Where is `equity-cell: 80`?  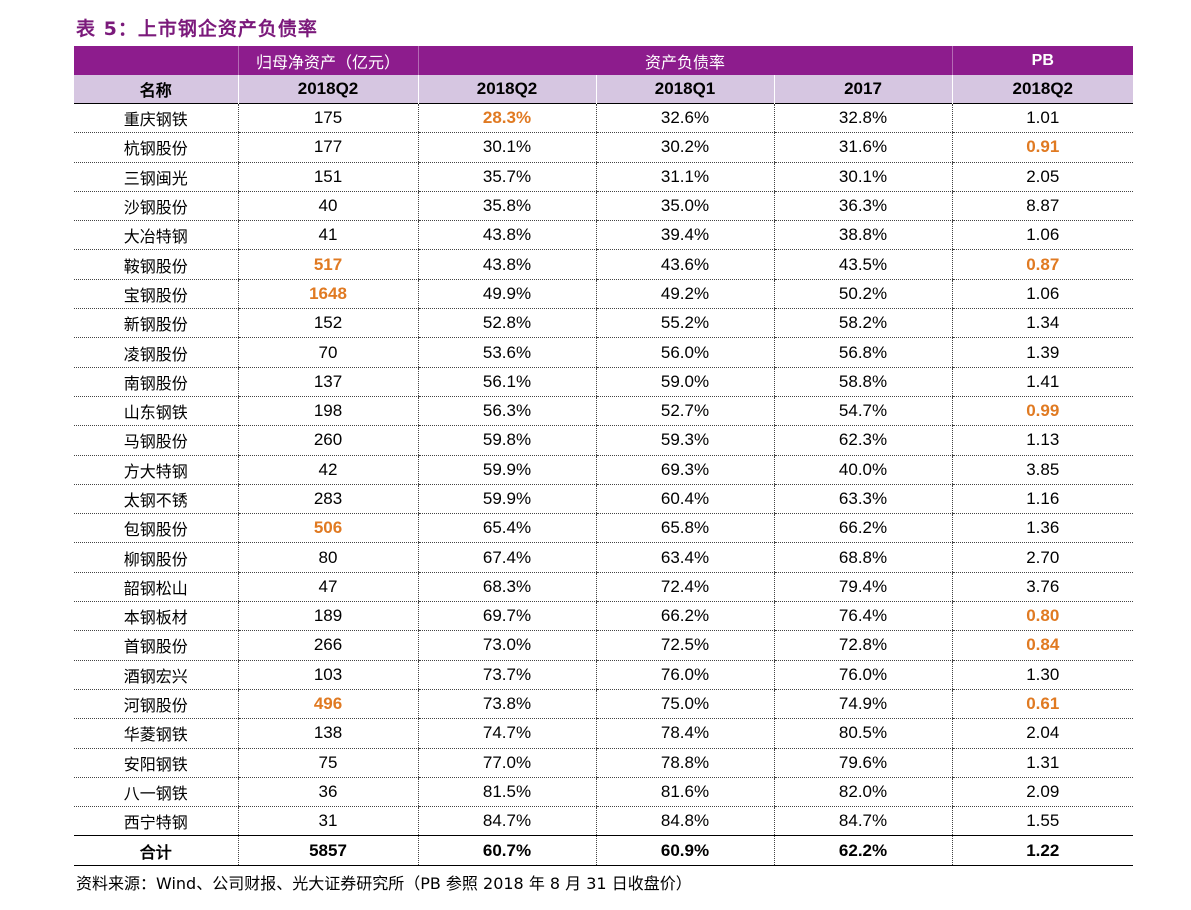
equity-cell: 80 is located at coordinates (327, 557).